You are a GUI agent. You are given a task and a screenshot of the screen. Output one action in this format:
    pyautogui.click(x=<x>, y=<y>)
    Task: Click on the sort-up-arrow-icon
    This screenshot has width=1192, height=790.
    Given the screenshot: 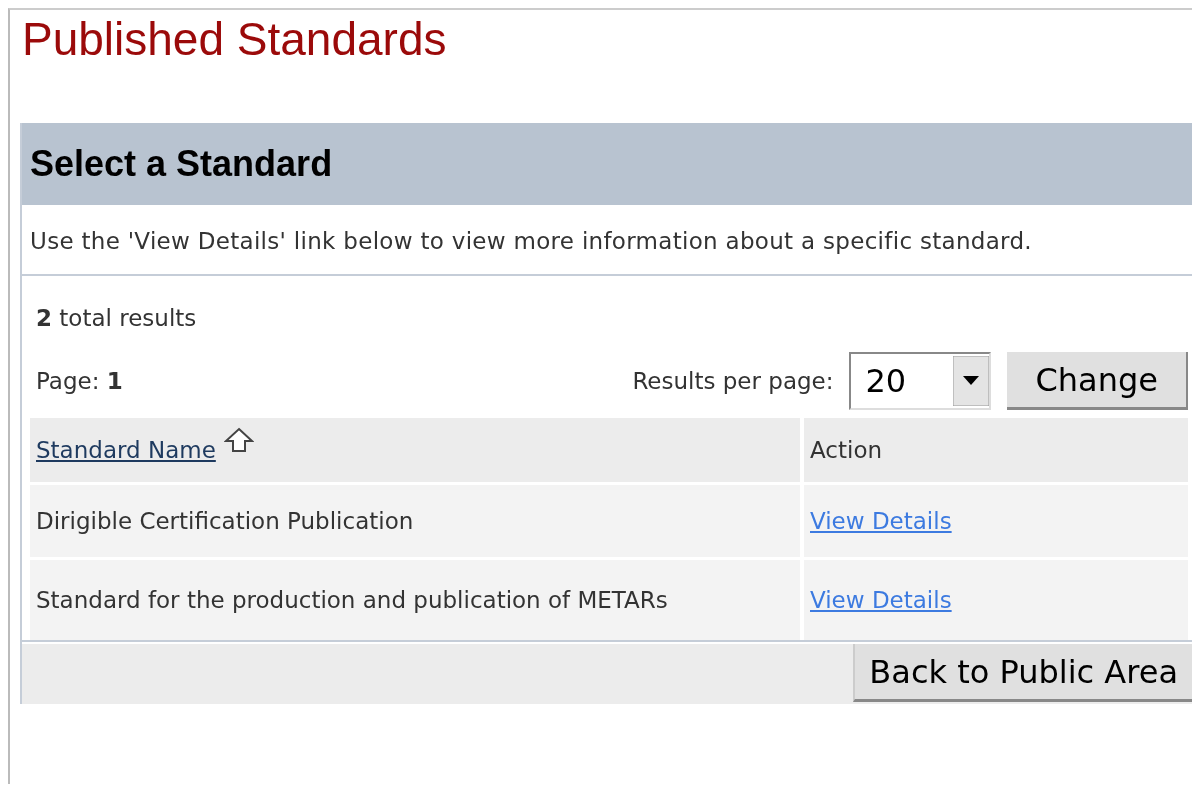 What is the action you would take?
    pyautogui.click(x=238, y=440)
    